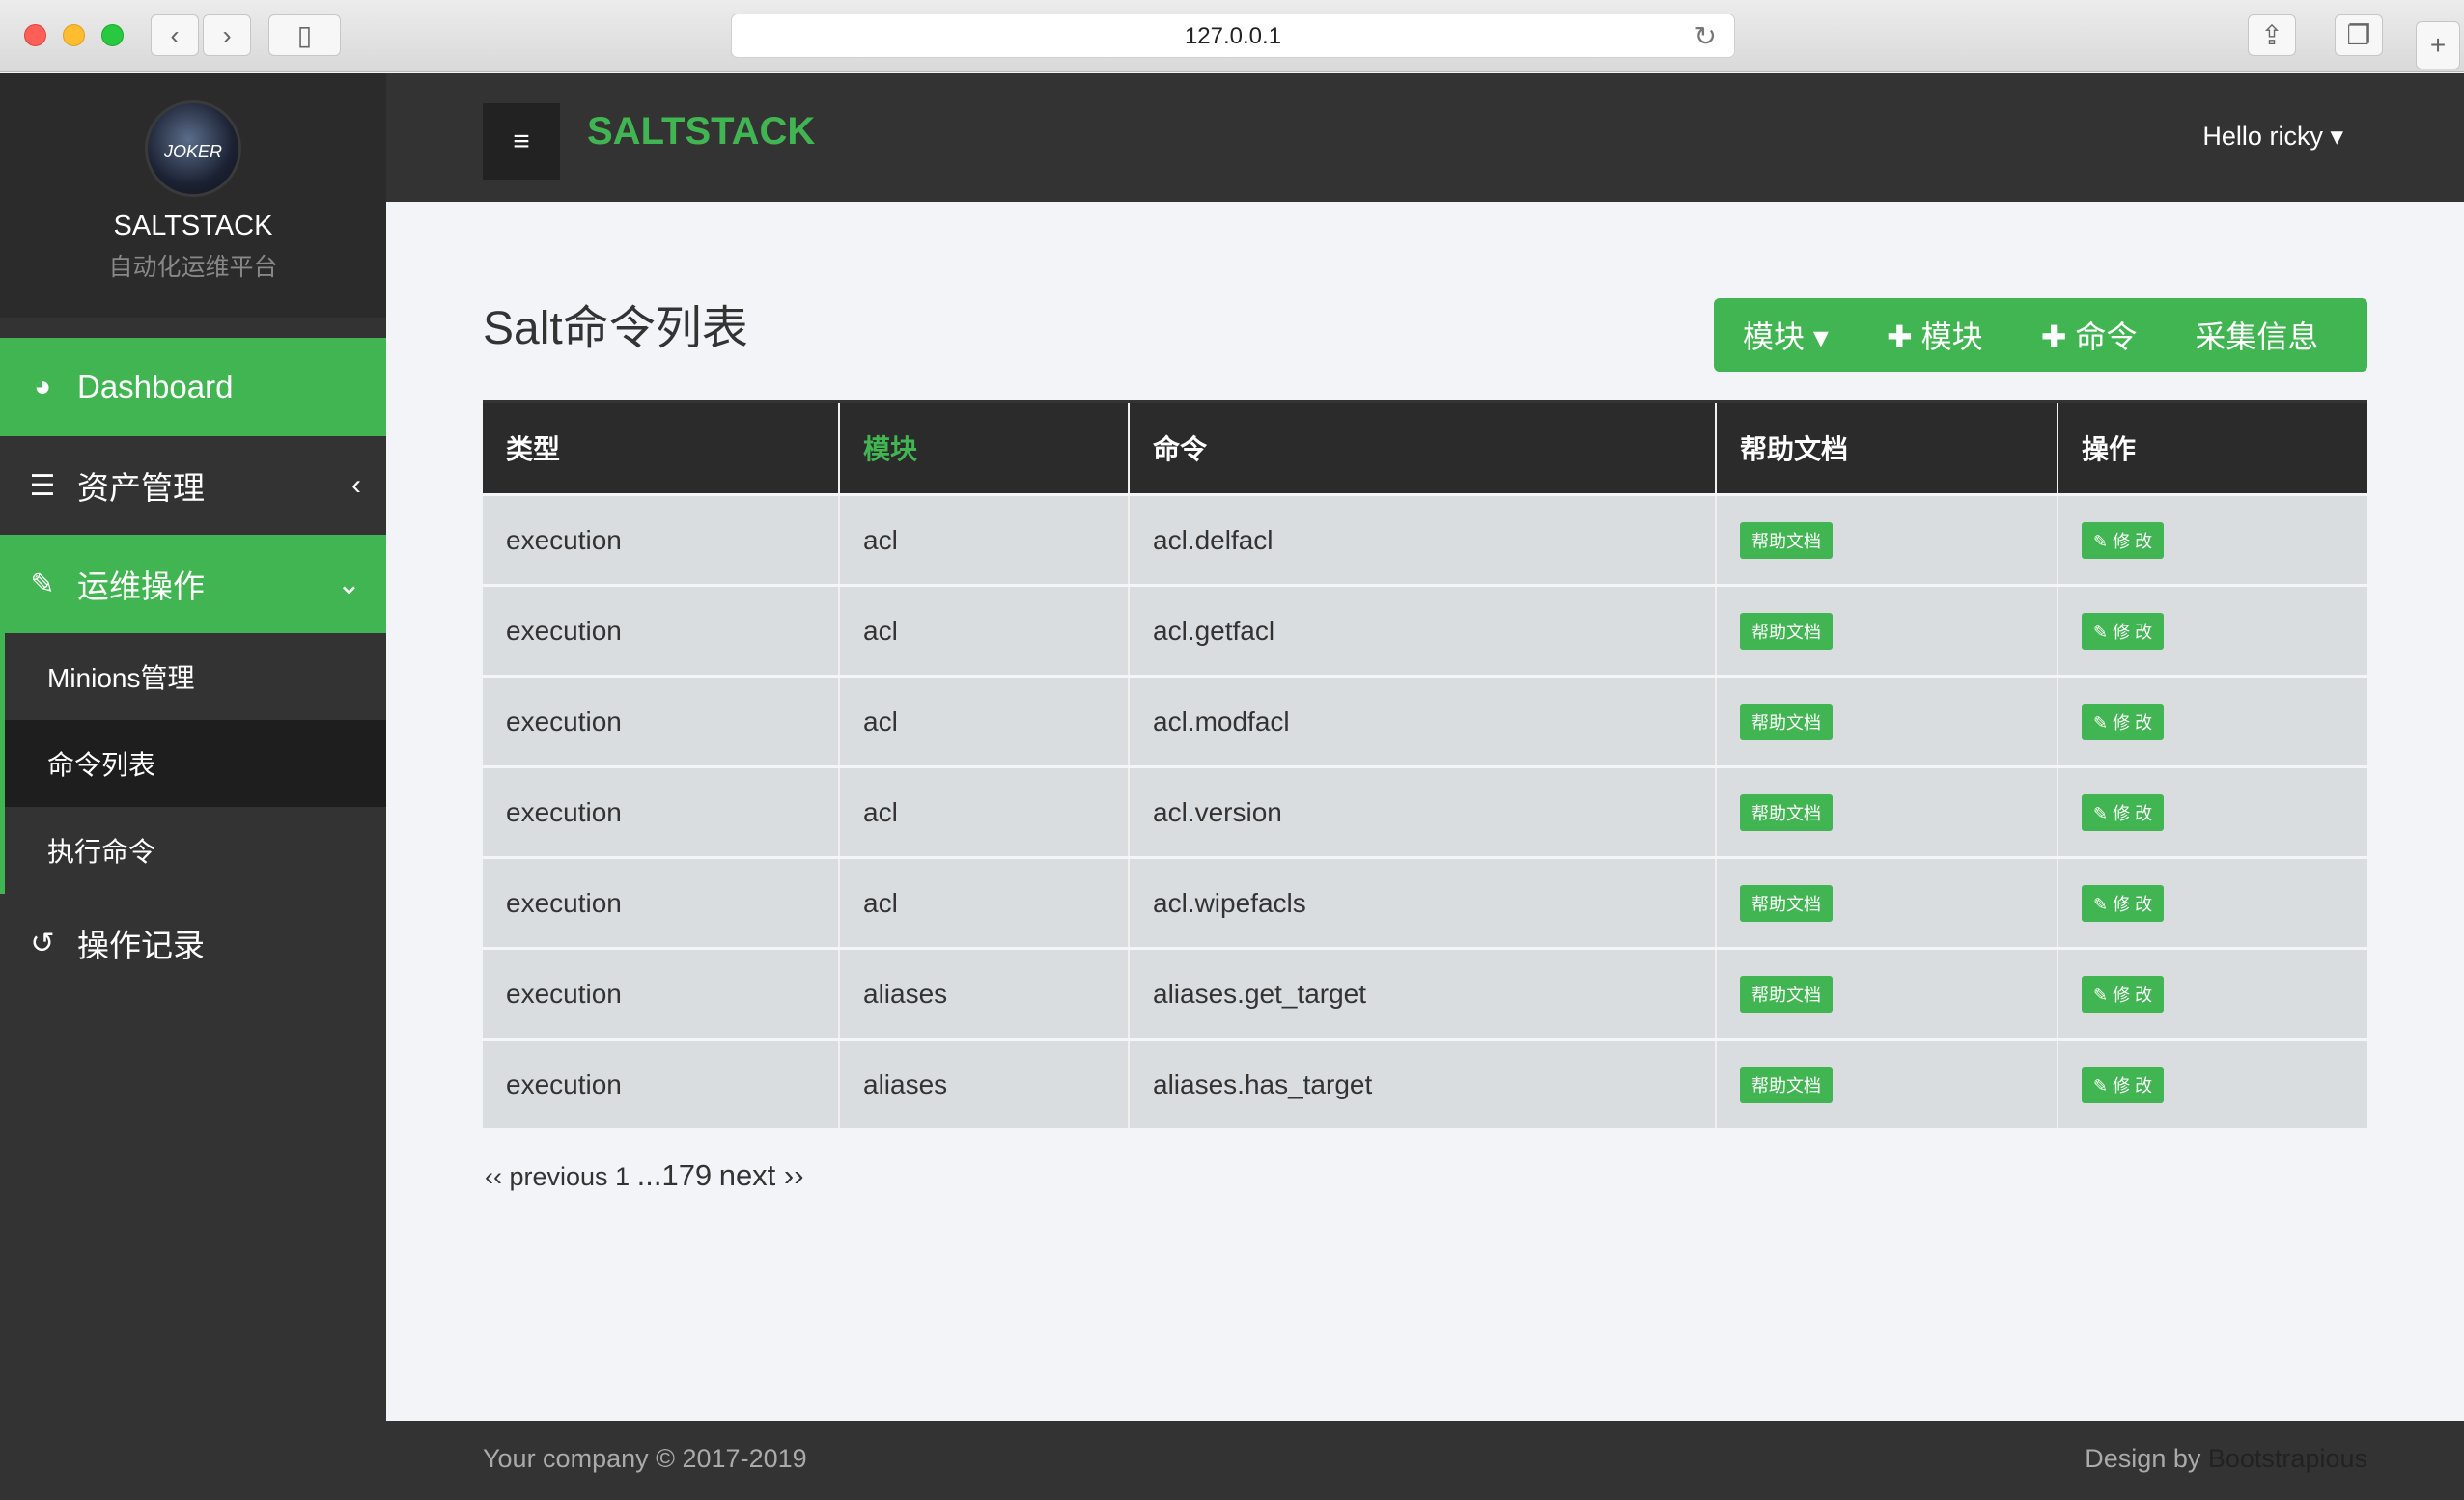 The width and height of the screenshot is (2464, 1500). What do you see at coordinates (102, 765) in the screenshot?
I see `sidebar-subitem-label: 命令列表` at bounding box center [102, 765].